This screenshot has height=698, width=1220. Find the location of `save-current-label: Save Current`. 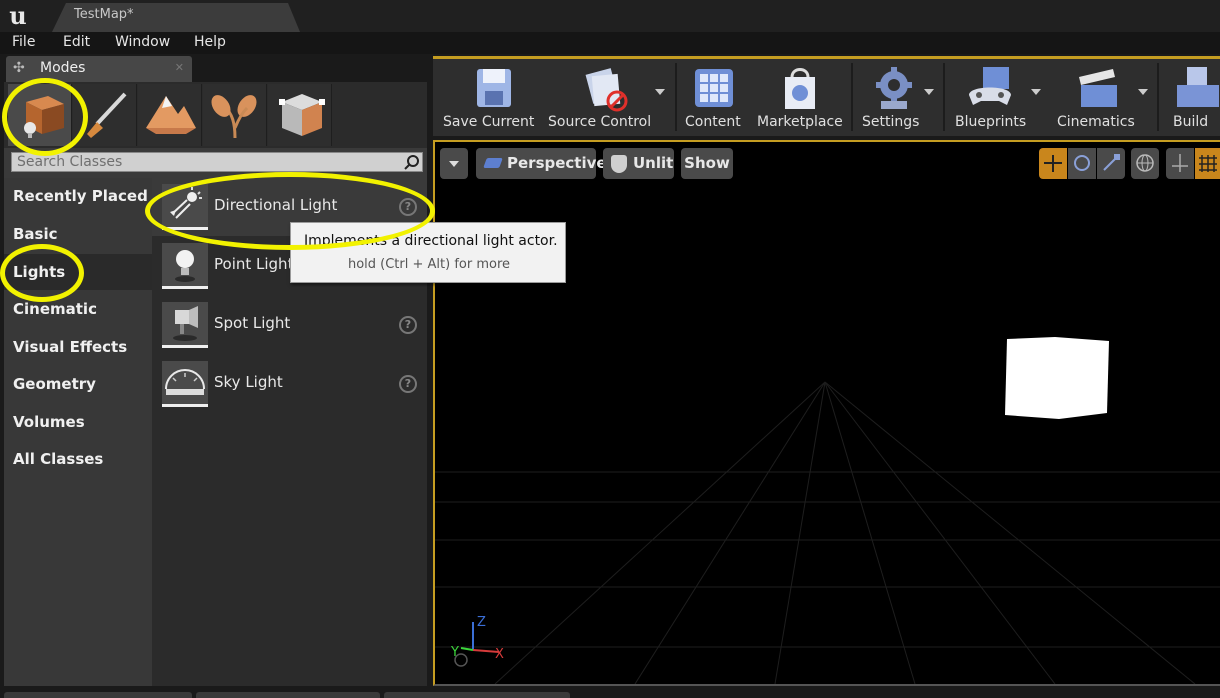

save-current-label: Save Current is located at coordinates (489, 122).